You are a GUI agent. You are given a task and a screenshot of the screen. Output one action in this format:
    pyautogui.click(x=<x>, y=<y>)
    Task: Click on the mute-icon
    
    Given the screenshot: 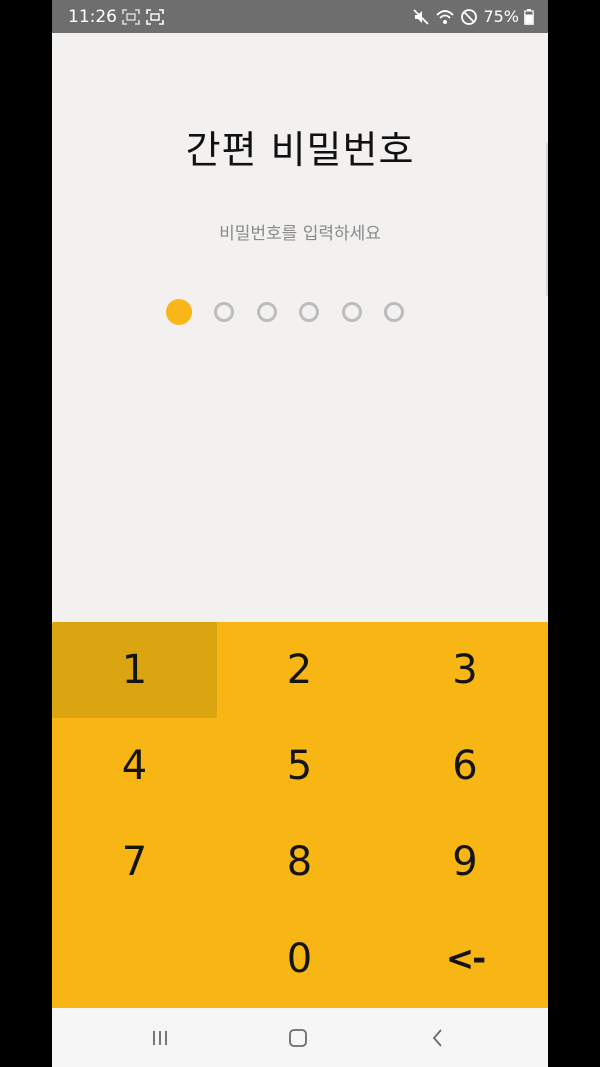 What is the action you would take?
    pyautogui.click(x=421, y=17)
    